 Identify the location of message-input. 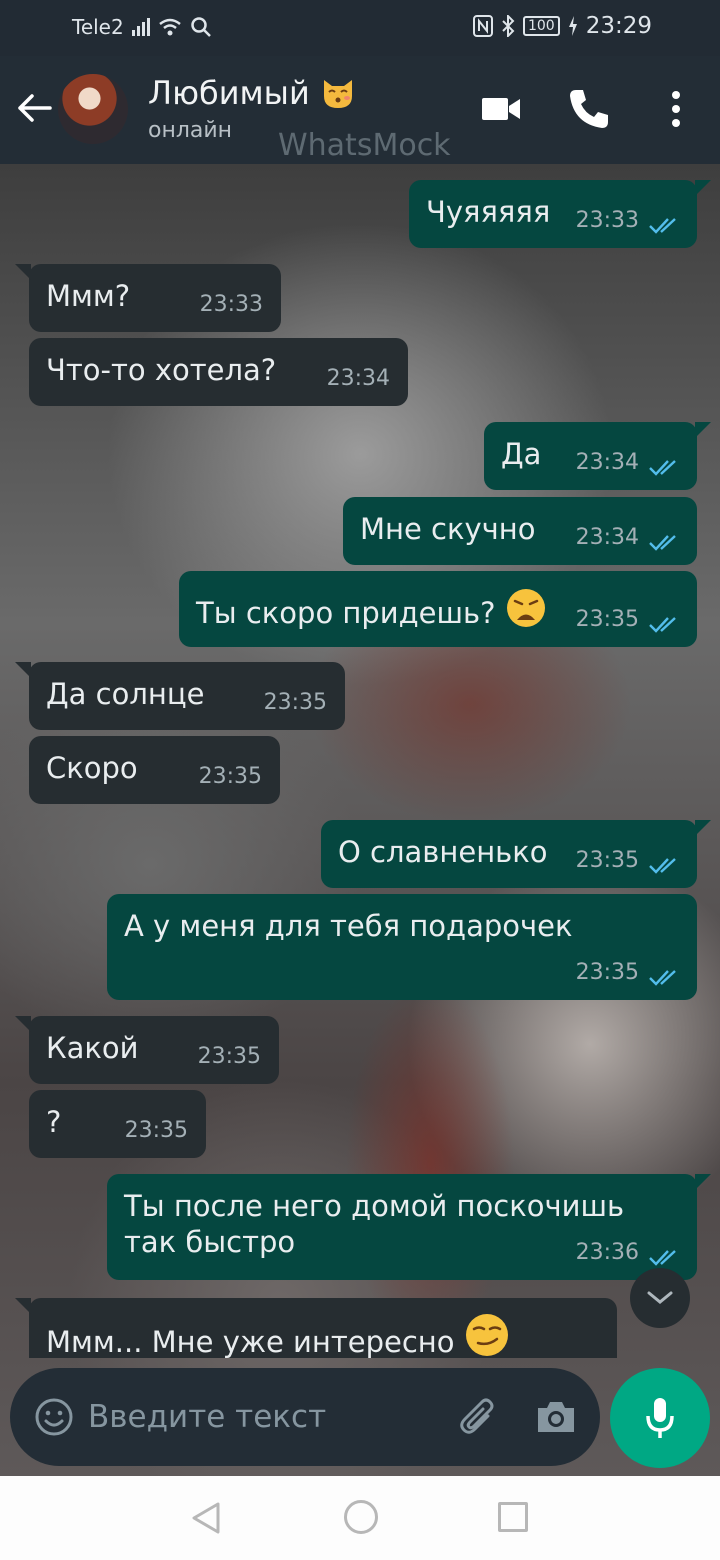
(263, 1417).